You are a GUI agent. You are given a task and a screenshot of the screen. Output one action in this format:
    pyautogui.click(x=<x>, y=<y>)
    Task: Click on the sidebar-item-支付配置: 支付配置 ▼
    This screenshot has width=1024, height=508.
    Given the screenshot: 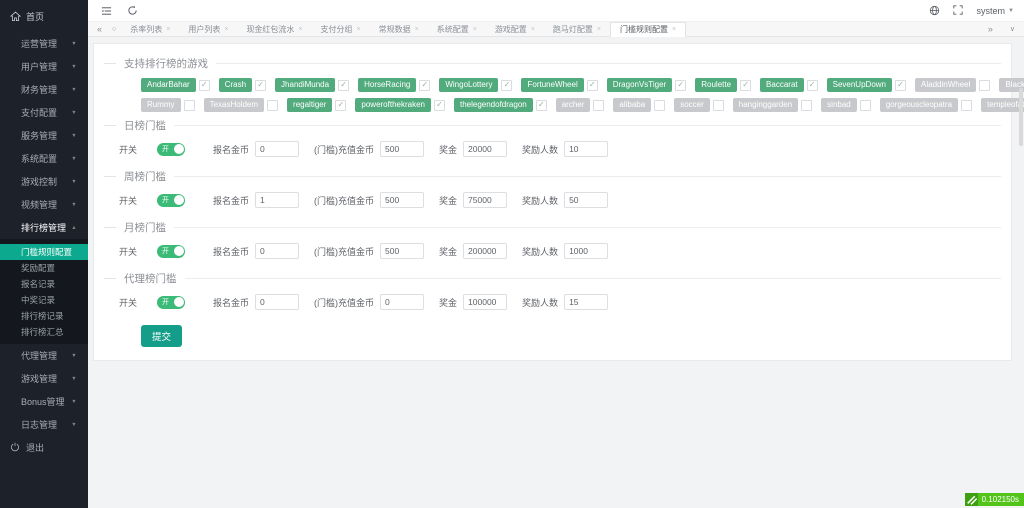 What is the action you would take?
    pyautogui.click(x=44, y=112)
    